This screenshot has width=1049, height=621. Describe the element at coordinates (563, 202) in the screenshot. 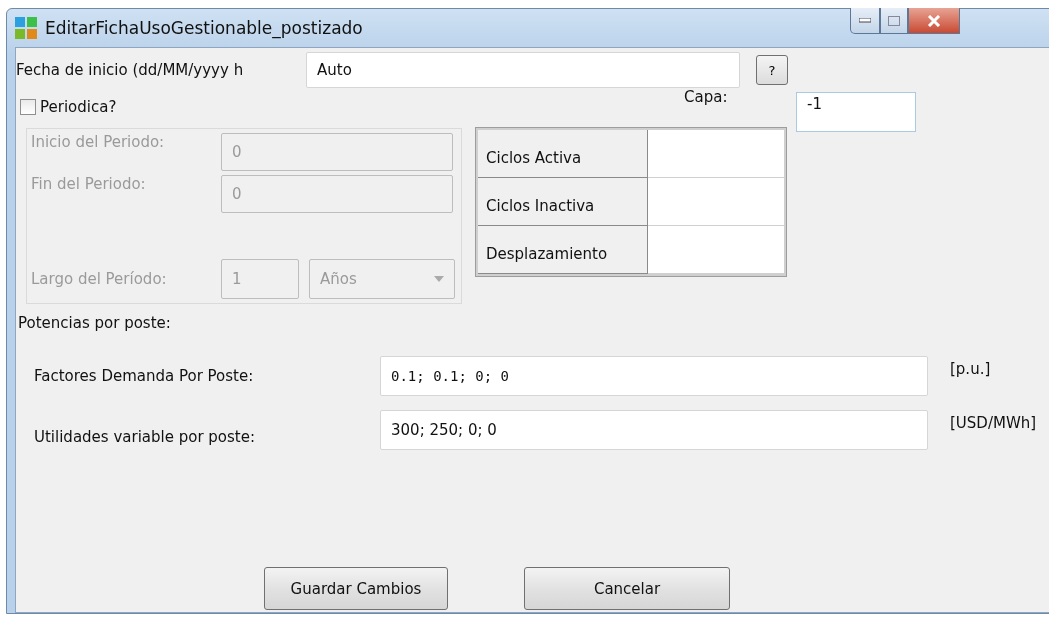

I see `row-header: Ciclos Inactiva` at that location.